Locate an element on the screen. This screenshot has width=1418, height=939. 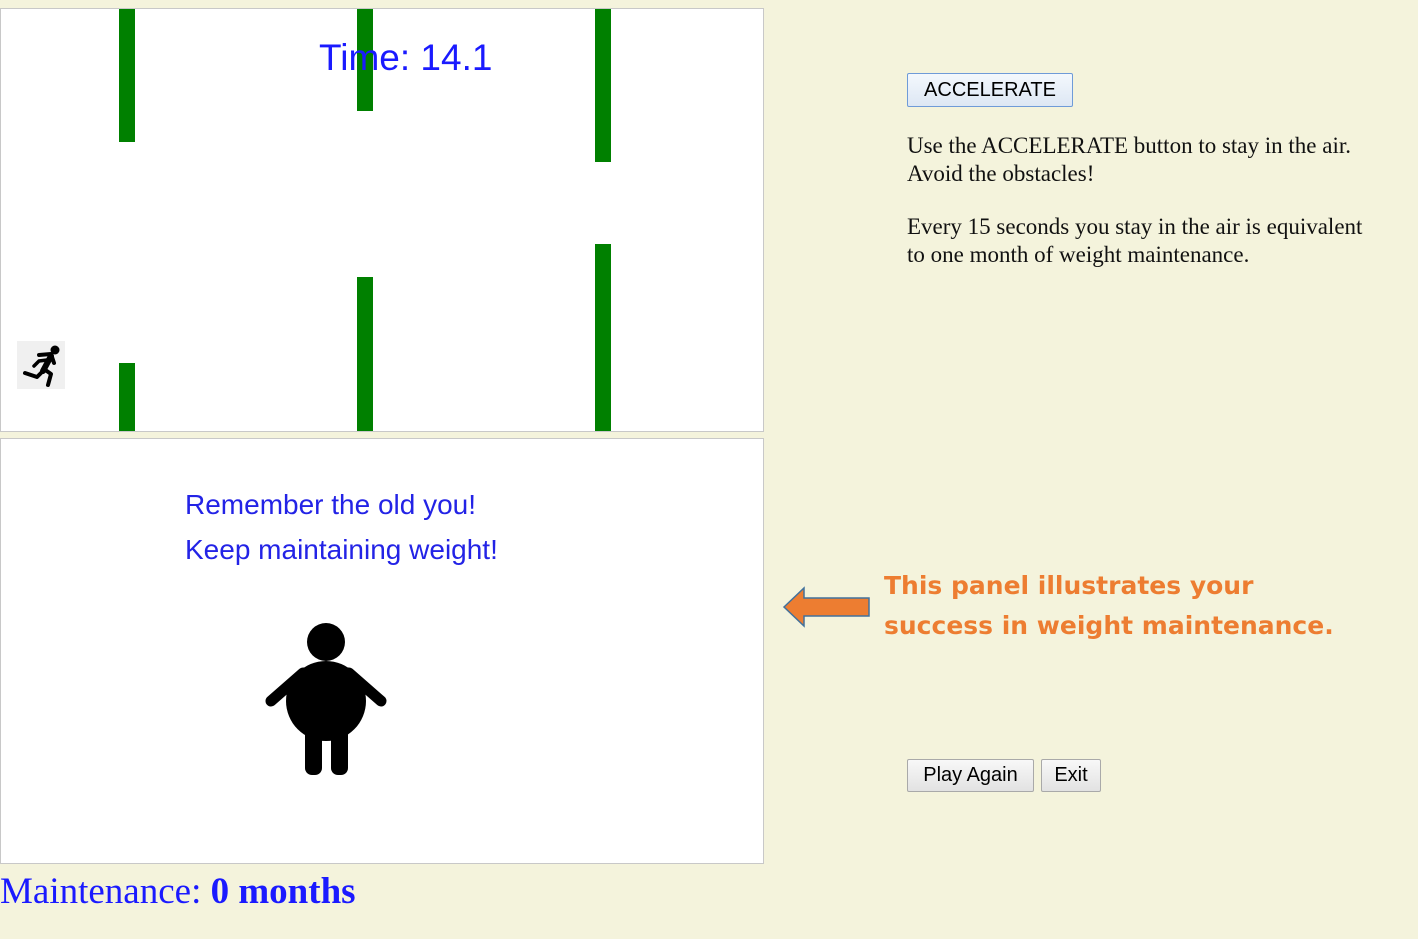
accelerate-button: ACCELERATE is located at coordinates (990, 90).